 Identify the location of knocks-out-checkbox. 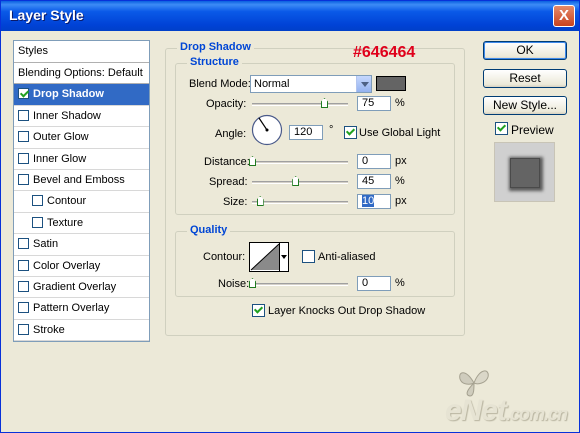
(258, 310).